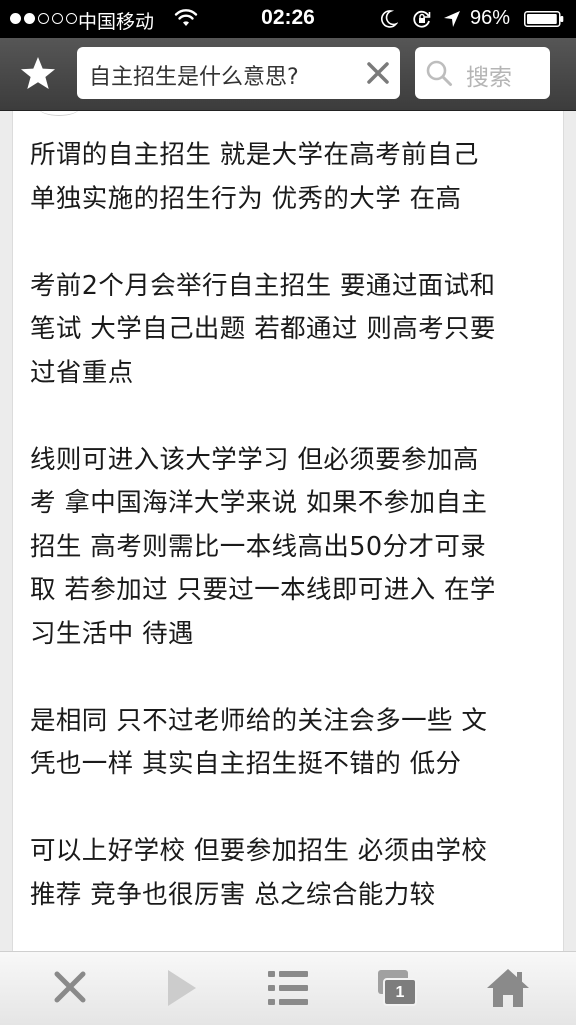 The width and height of the screenshot is (576, 1025). Describe the element at coordinates (254, 155) in the screenshot. I see `answer-line: 所谓的自主招生 就是大学在高考前自己` at that location.